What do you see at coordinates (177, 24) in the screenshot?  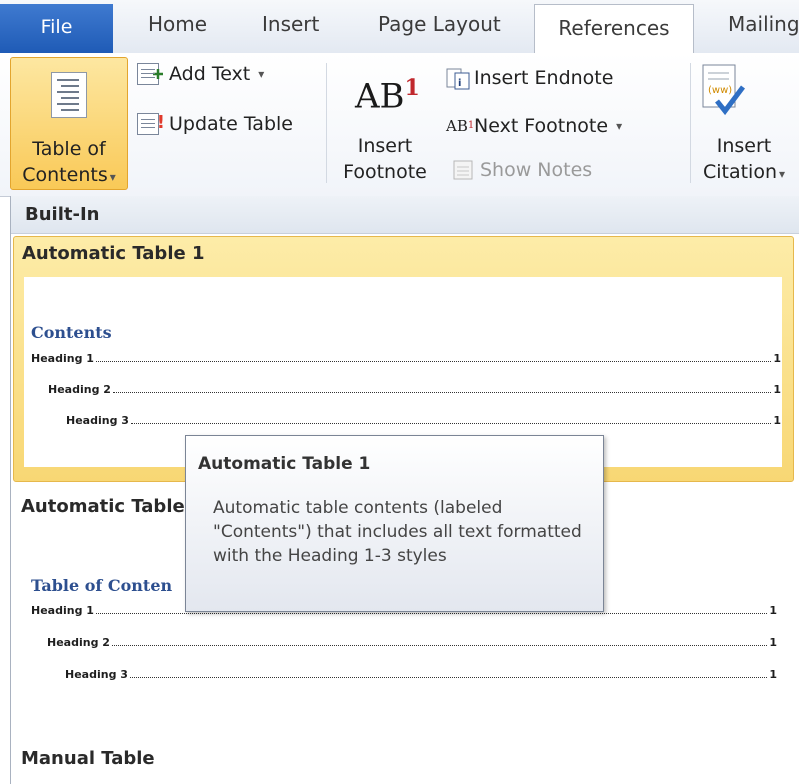 I see `tab-home: Home` at bounding box center [177, 24].